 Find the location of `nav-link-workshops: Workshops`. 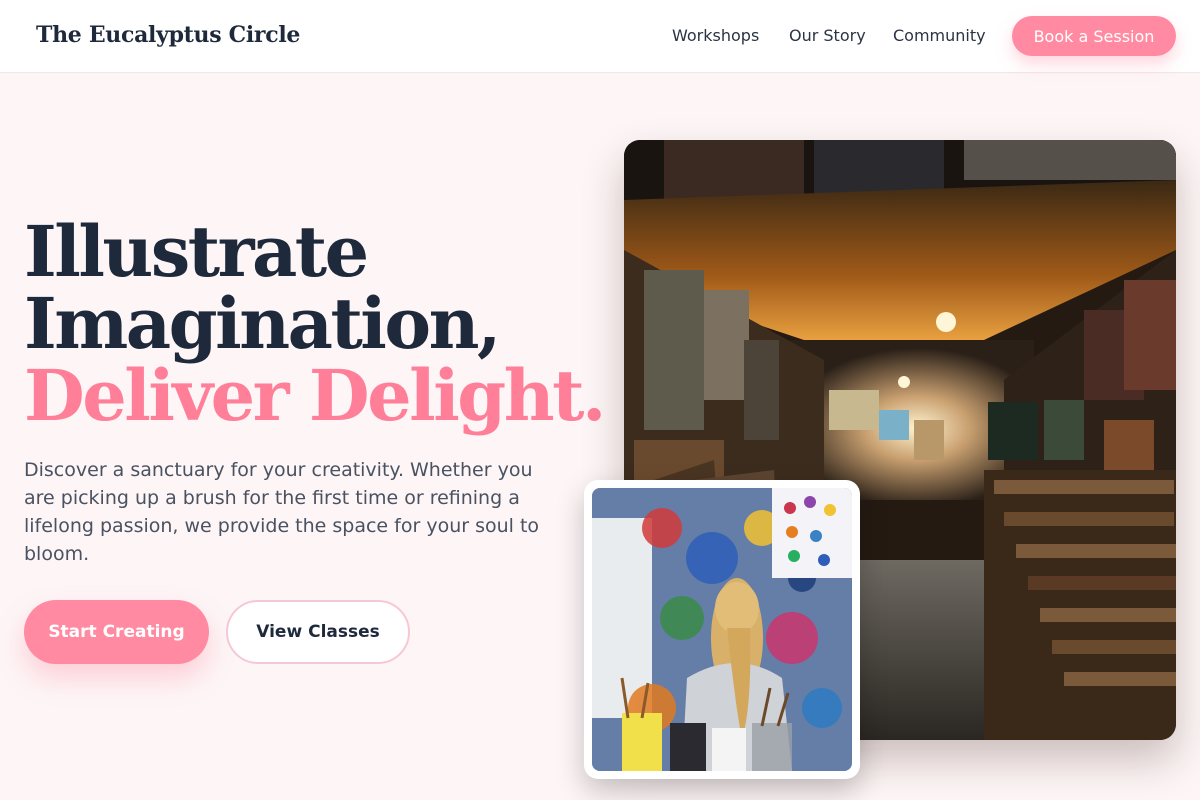

nav-link-workshops: Workshops is located at coordinates (715, 35).